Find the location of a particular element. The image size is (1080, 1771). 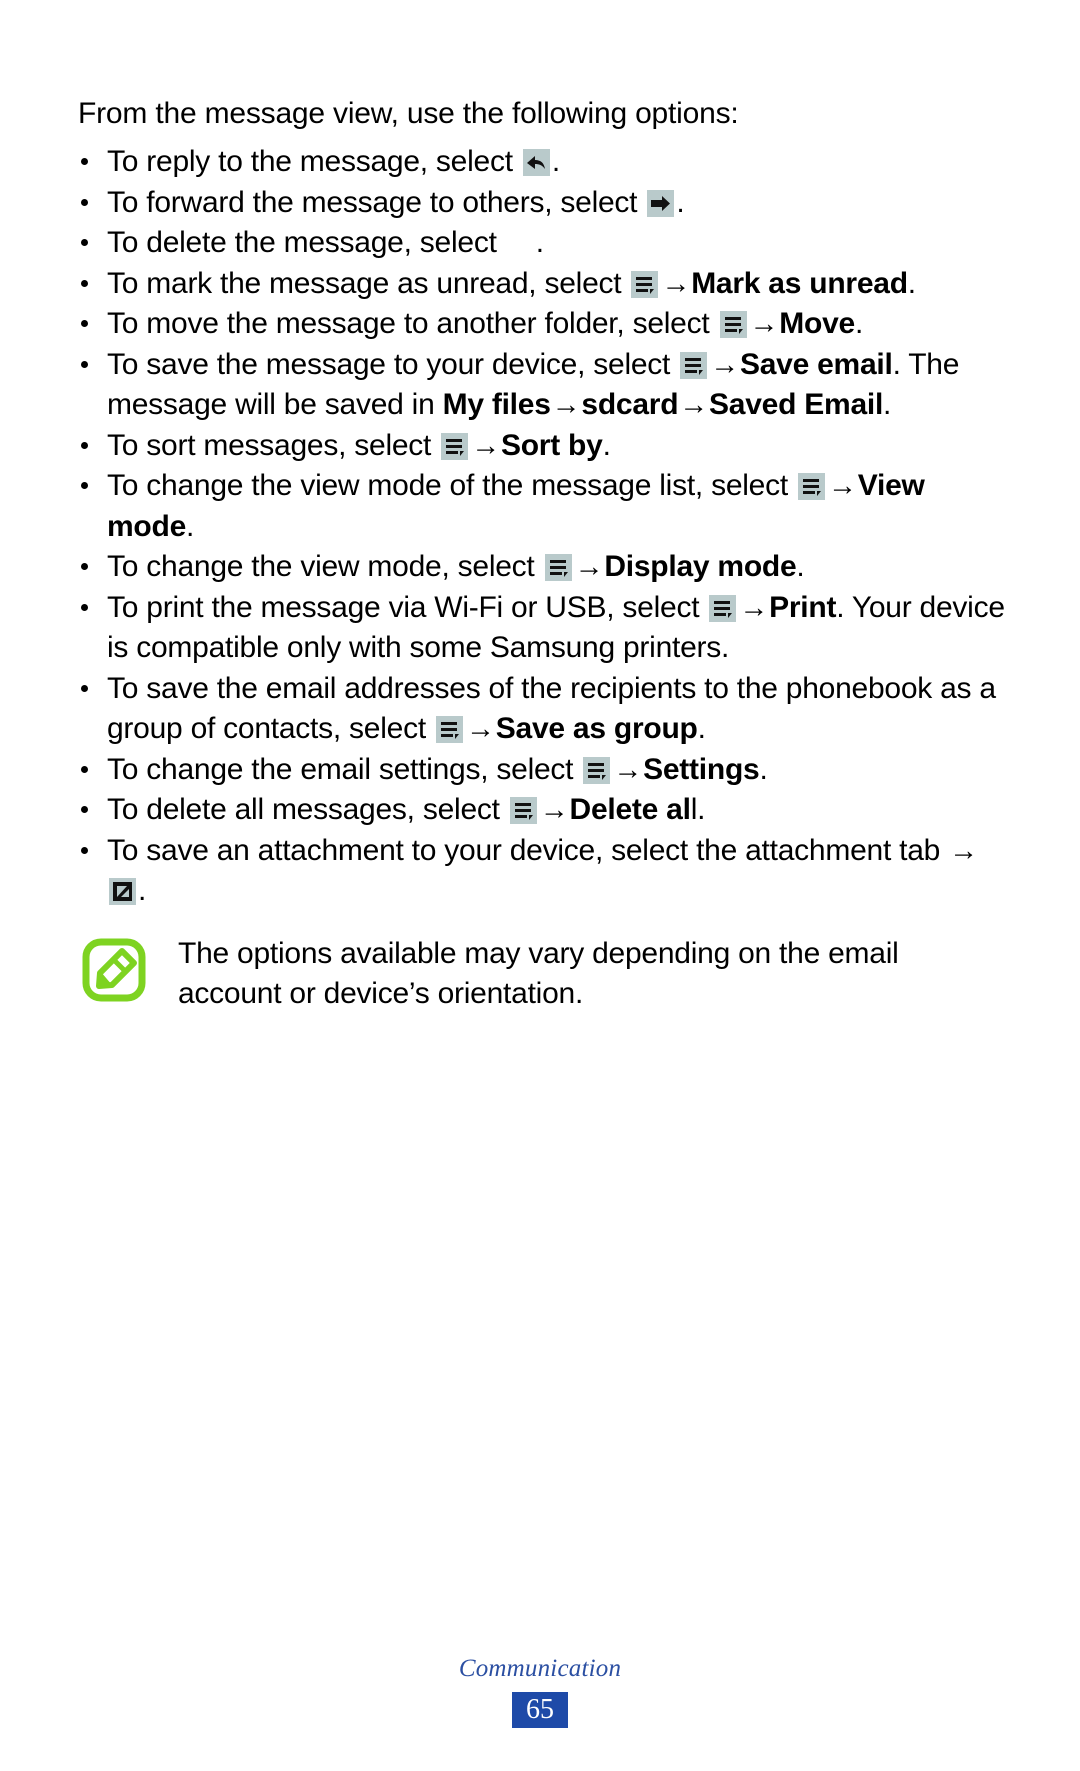

bullet-emphasis: Delete al is located at coordinates (630, 809).